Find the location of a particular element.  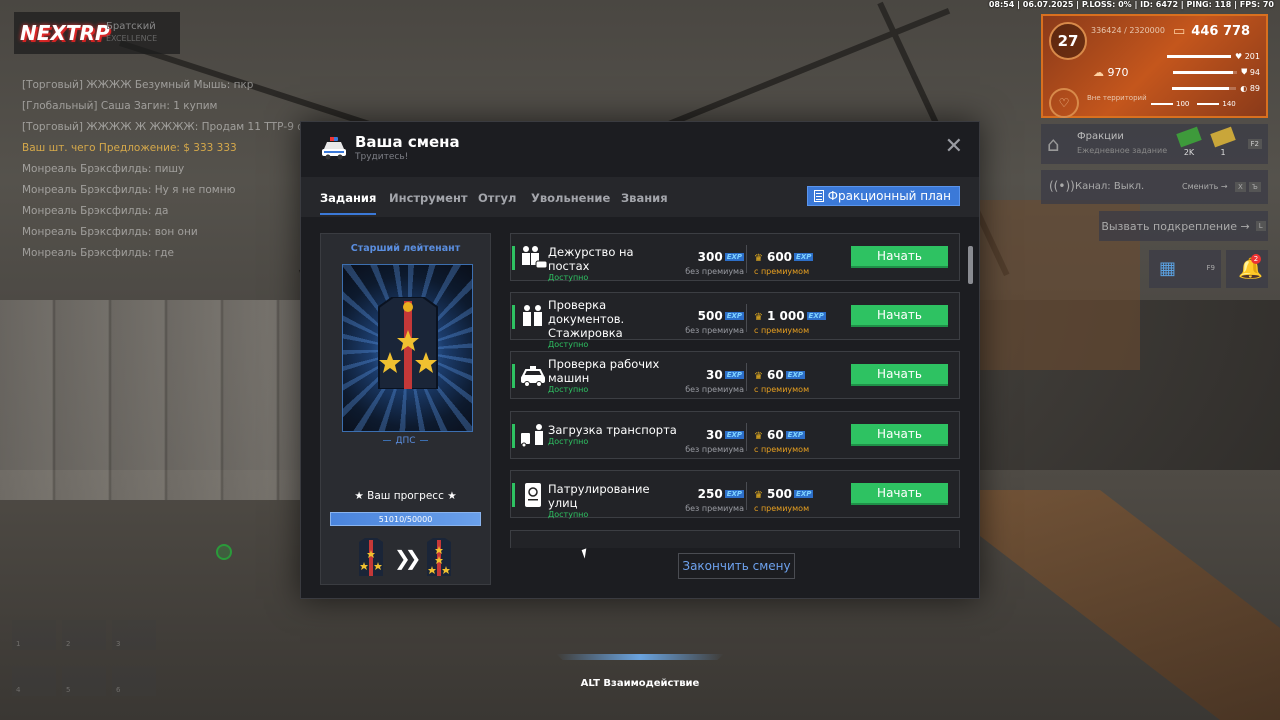

close-icon: ✕ is located at coordinates (954, 147).